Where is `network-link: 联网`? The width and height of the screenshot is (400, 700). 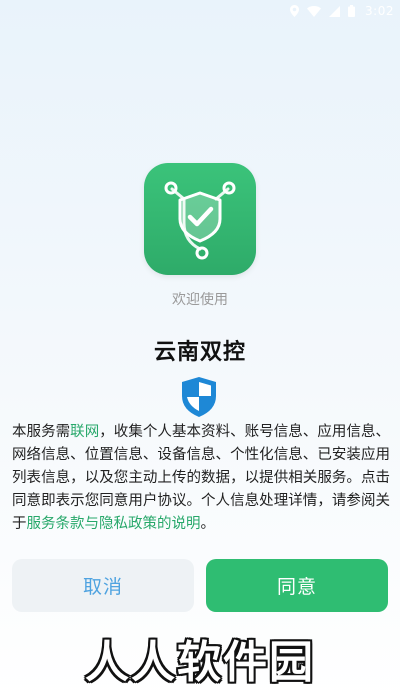 network-link: 联网 is located at coordinates (84, 432).